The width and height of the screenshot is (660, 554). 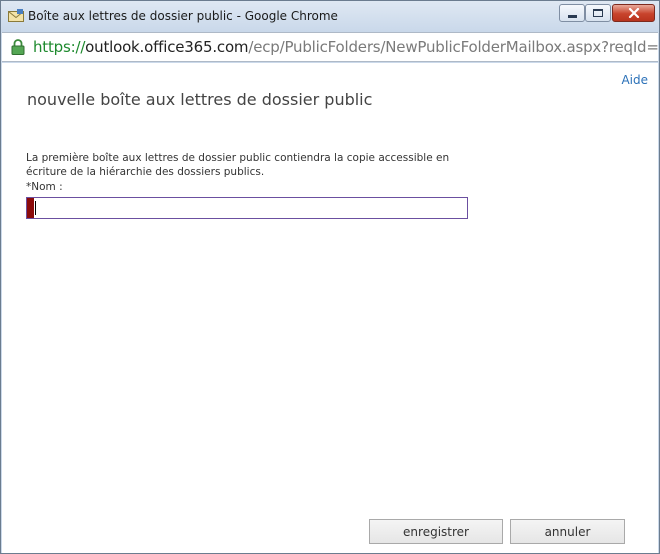 I want to click on maximize-button, so click(x=598, y=13).